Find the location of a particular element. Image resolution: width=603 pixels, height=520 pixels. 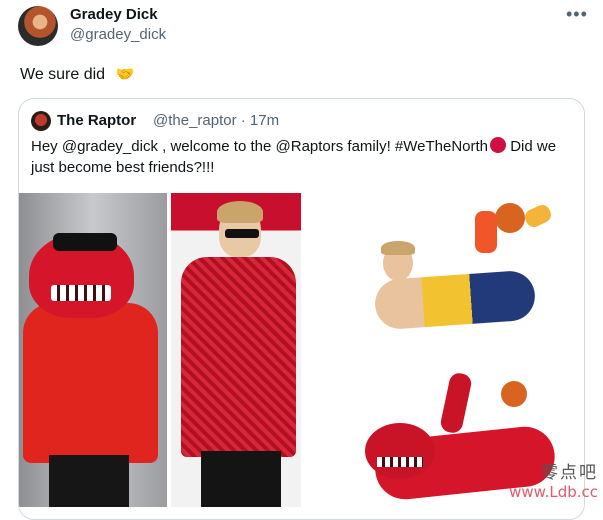

author-handle: @gradey_dick is located at coordinates (118, 34).